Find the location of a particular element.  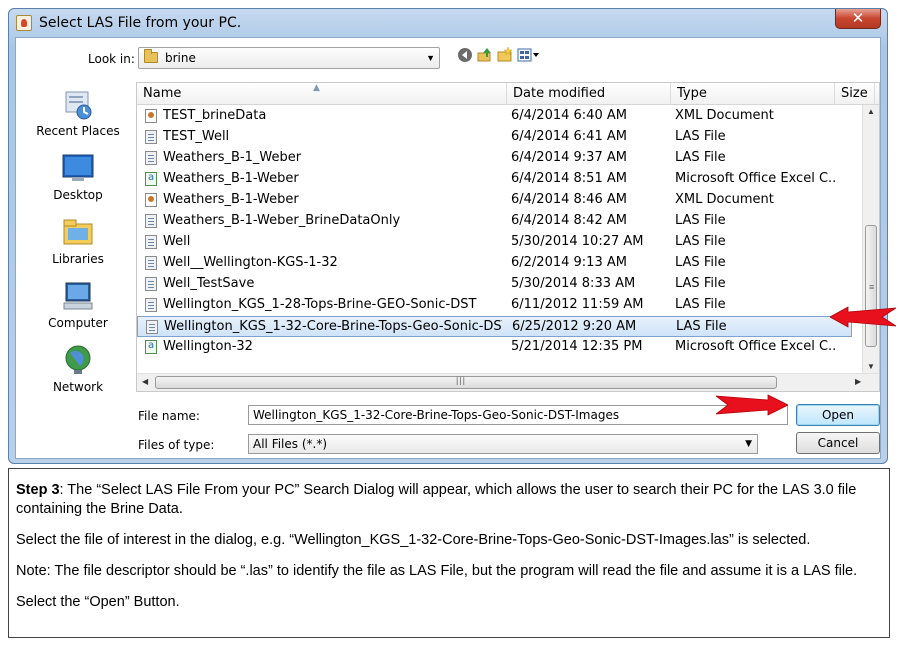

up-folder-button is located at coordinates (485, 57).